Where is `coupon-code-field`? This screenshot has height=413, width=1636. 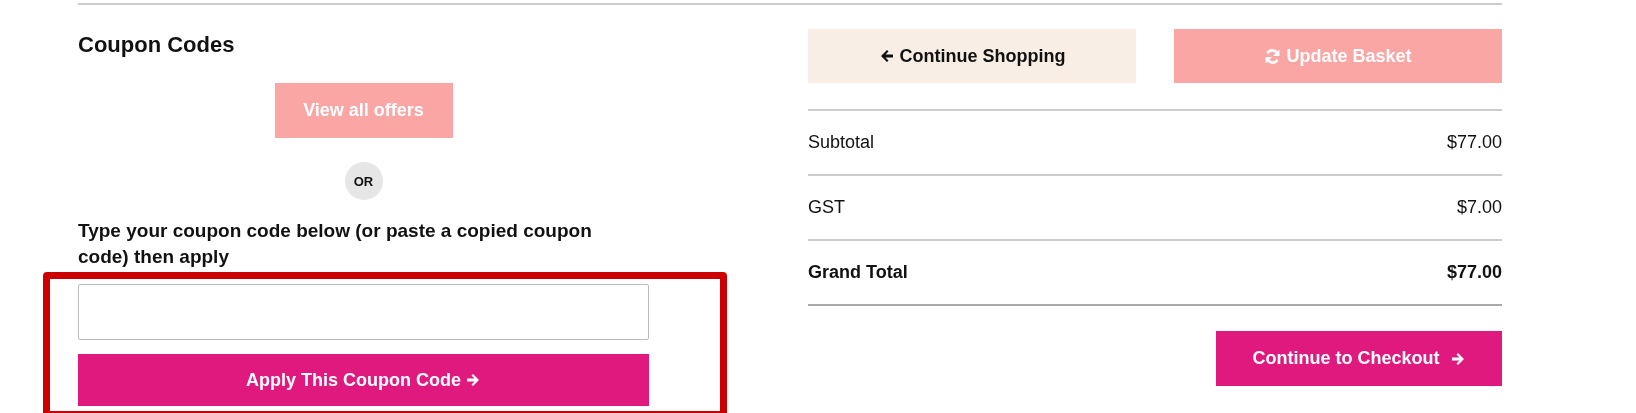 coupon-code-field is located at coordinates (363, 312).